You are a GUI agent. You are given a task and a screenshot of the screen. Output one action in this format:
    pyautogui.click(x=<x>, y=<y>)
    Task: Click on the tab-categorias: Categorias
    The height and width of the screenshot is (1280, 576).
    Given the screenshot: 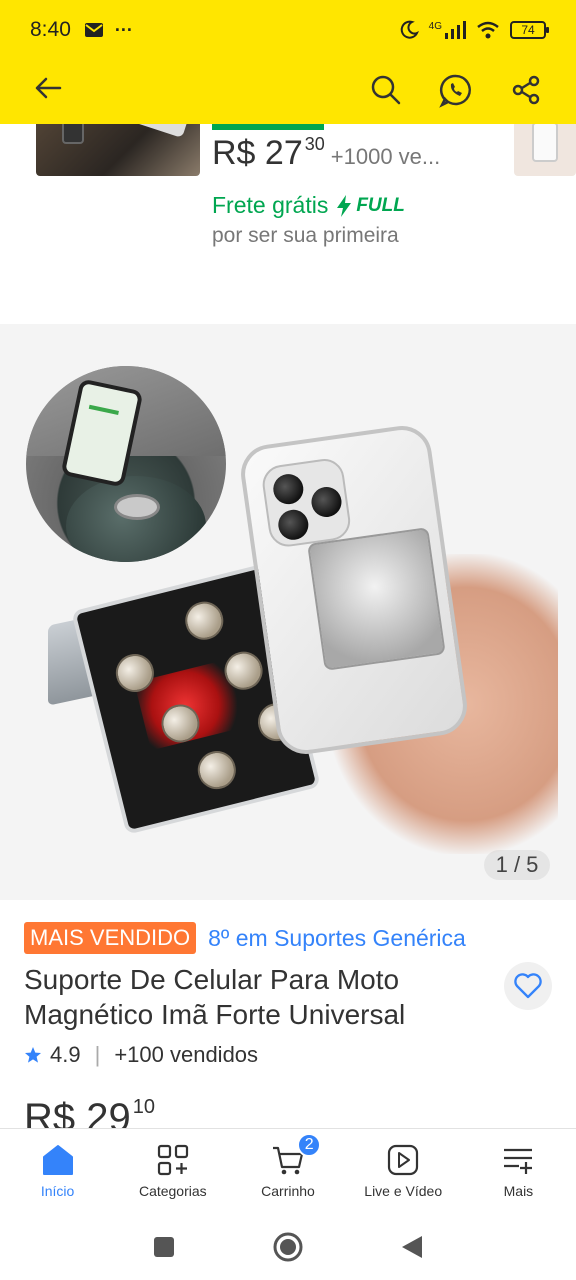 What is the action you would take?
    pyautogui.click(x=172, y=1171)
    